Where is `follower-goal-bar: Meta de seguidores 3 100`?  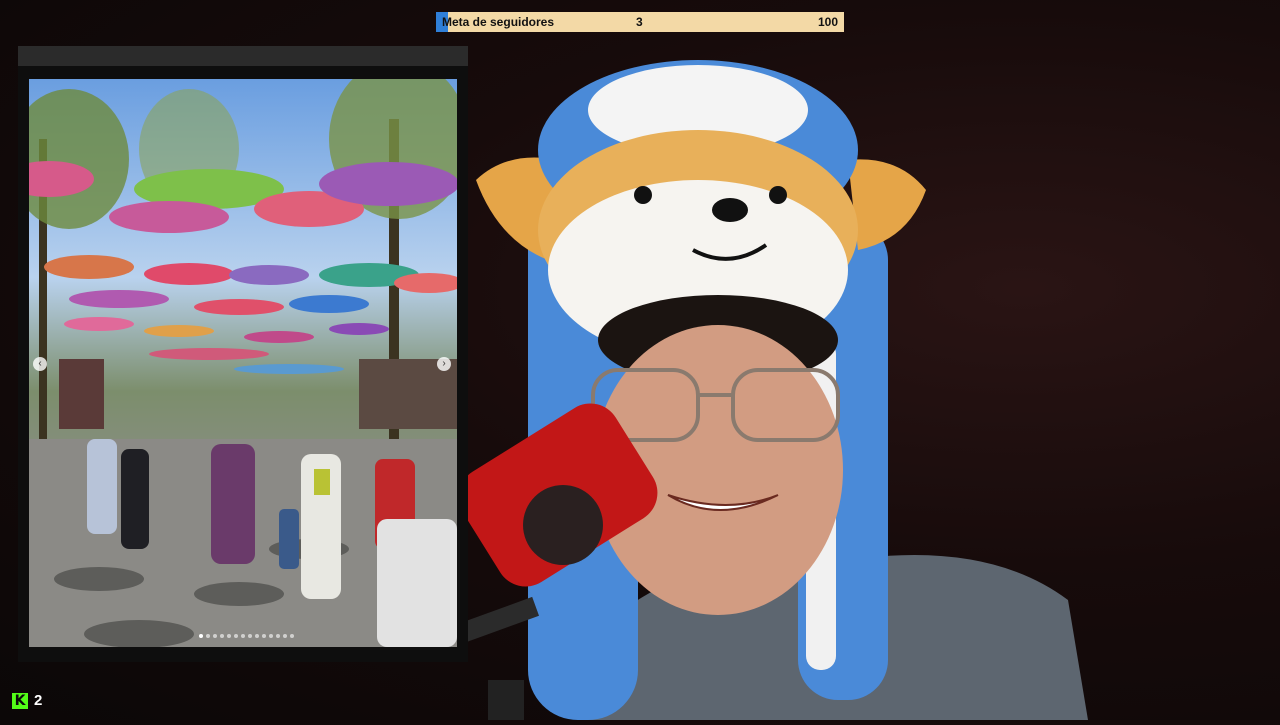 follower-goal-bar: Meta de seguidores 3 100 is located at coordinates (640, 22).